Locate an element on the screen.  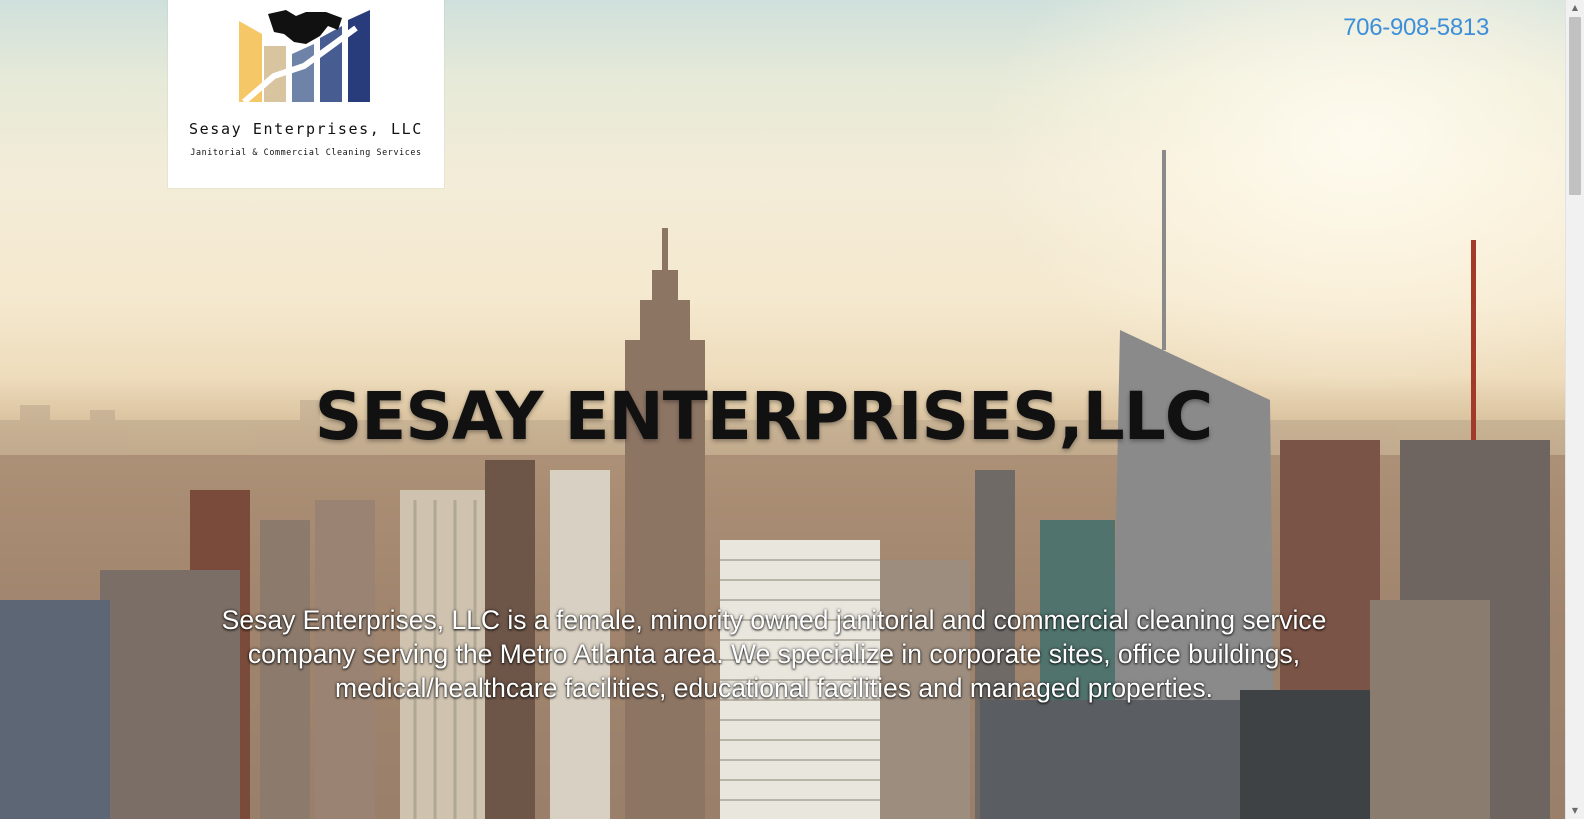
scroll-up-arrow-icon: ▲ is located at coordinates (1575, 8).